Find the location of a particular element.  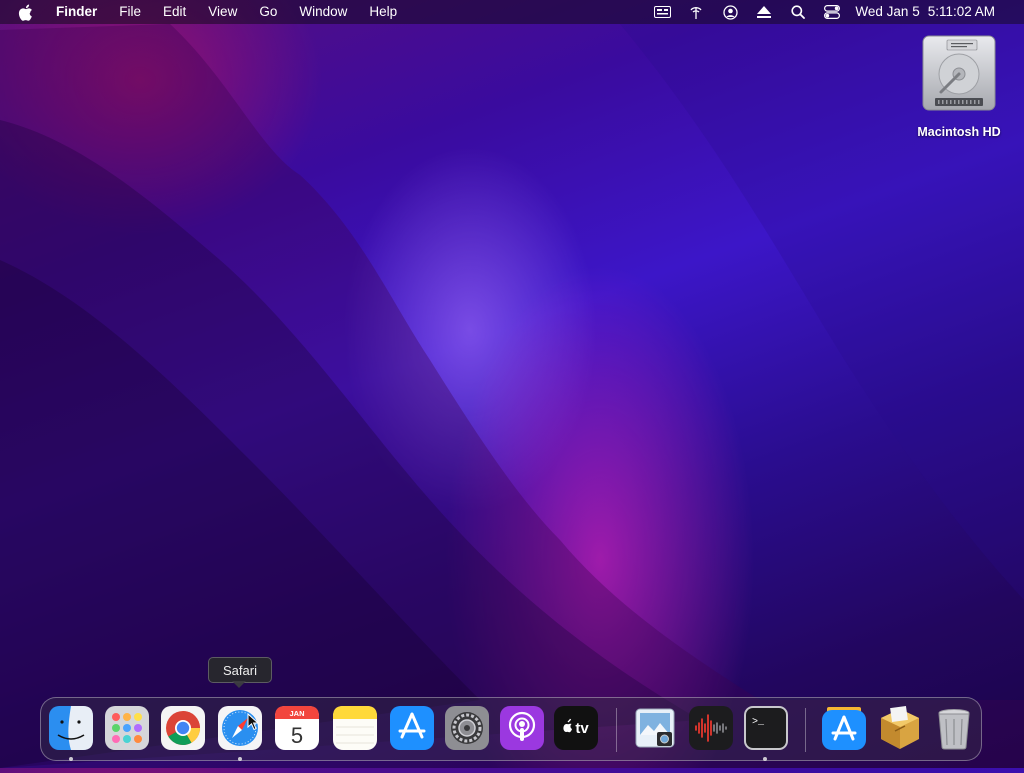

spotlight-search-icon is located at coordinates (798, 12).